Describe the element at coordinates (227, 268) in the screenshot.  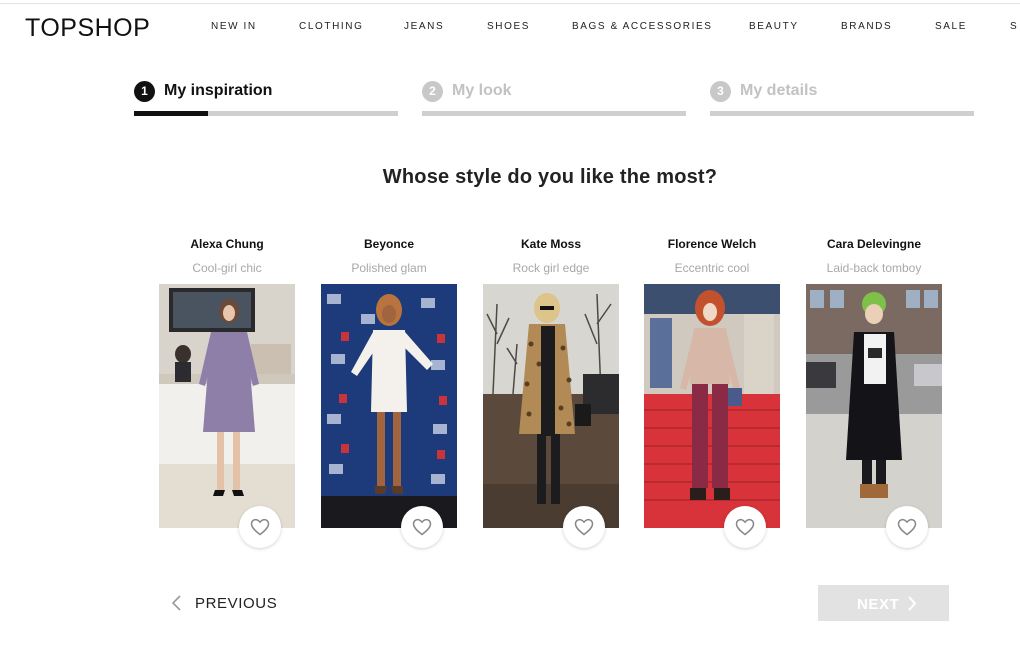
I see `card-description: Cool-girl chic` at that location.